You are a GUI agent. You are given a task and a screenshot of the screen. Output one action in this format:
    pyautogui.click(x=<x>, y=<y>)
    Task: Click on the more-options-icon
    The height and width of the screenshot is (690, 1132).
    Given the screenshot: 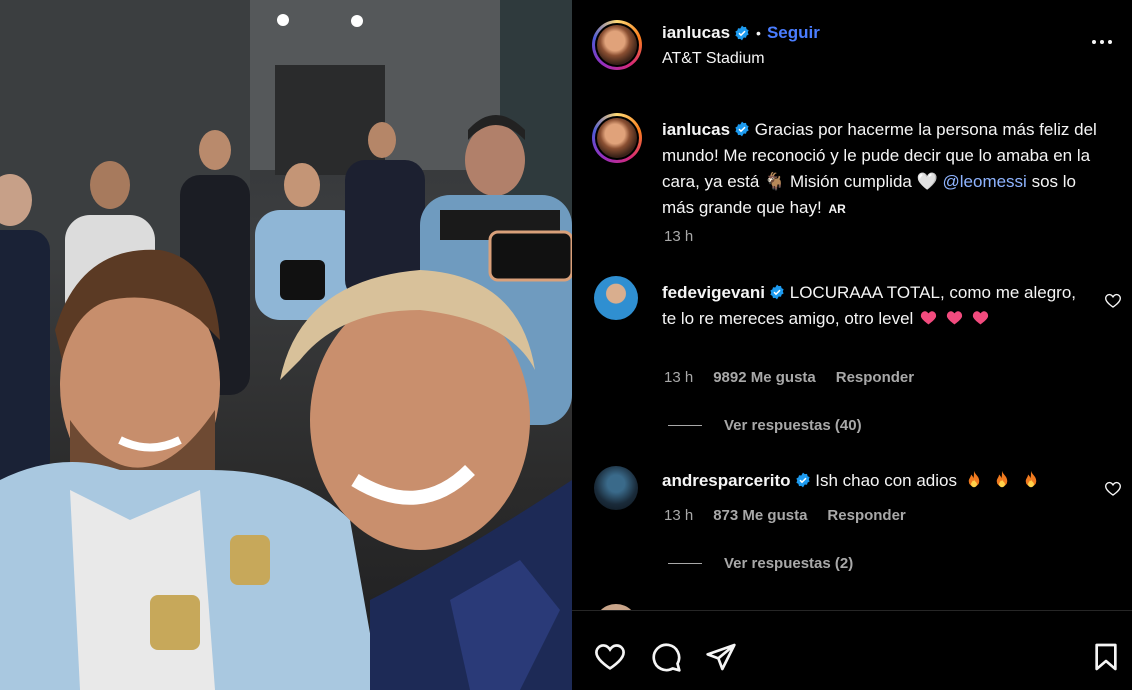 What is the action you would take?
    pyautogui.click(x=1102, y=42)
    